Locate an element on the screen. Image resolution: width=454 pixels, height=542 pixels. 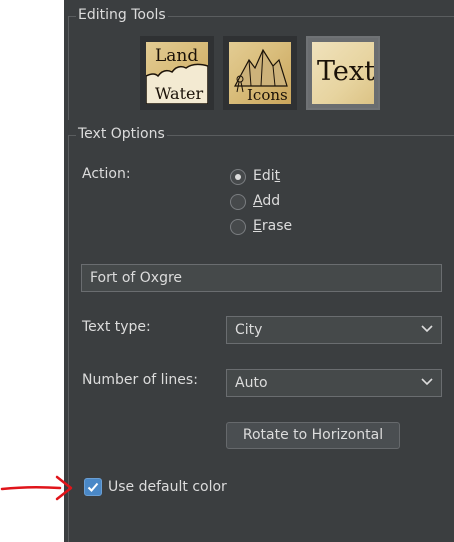
use-default-color-label: Use default color is located at coordinates (167, 487).